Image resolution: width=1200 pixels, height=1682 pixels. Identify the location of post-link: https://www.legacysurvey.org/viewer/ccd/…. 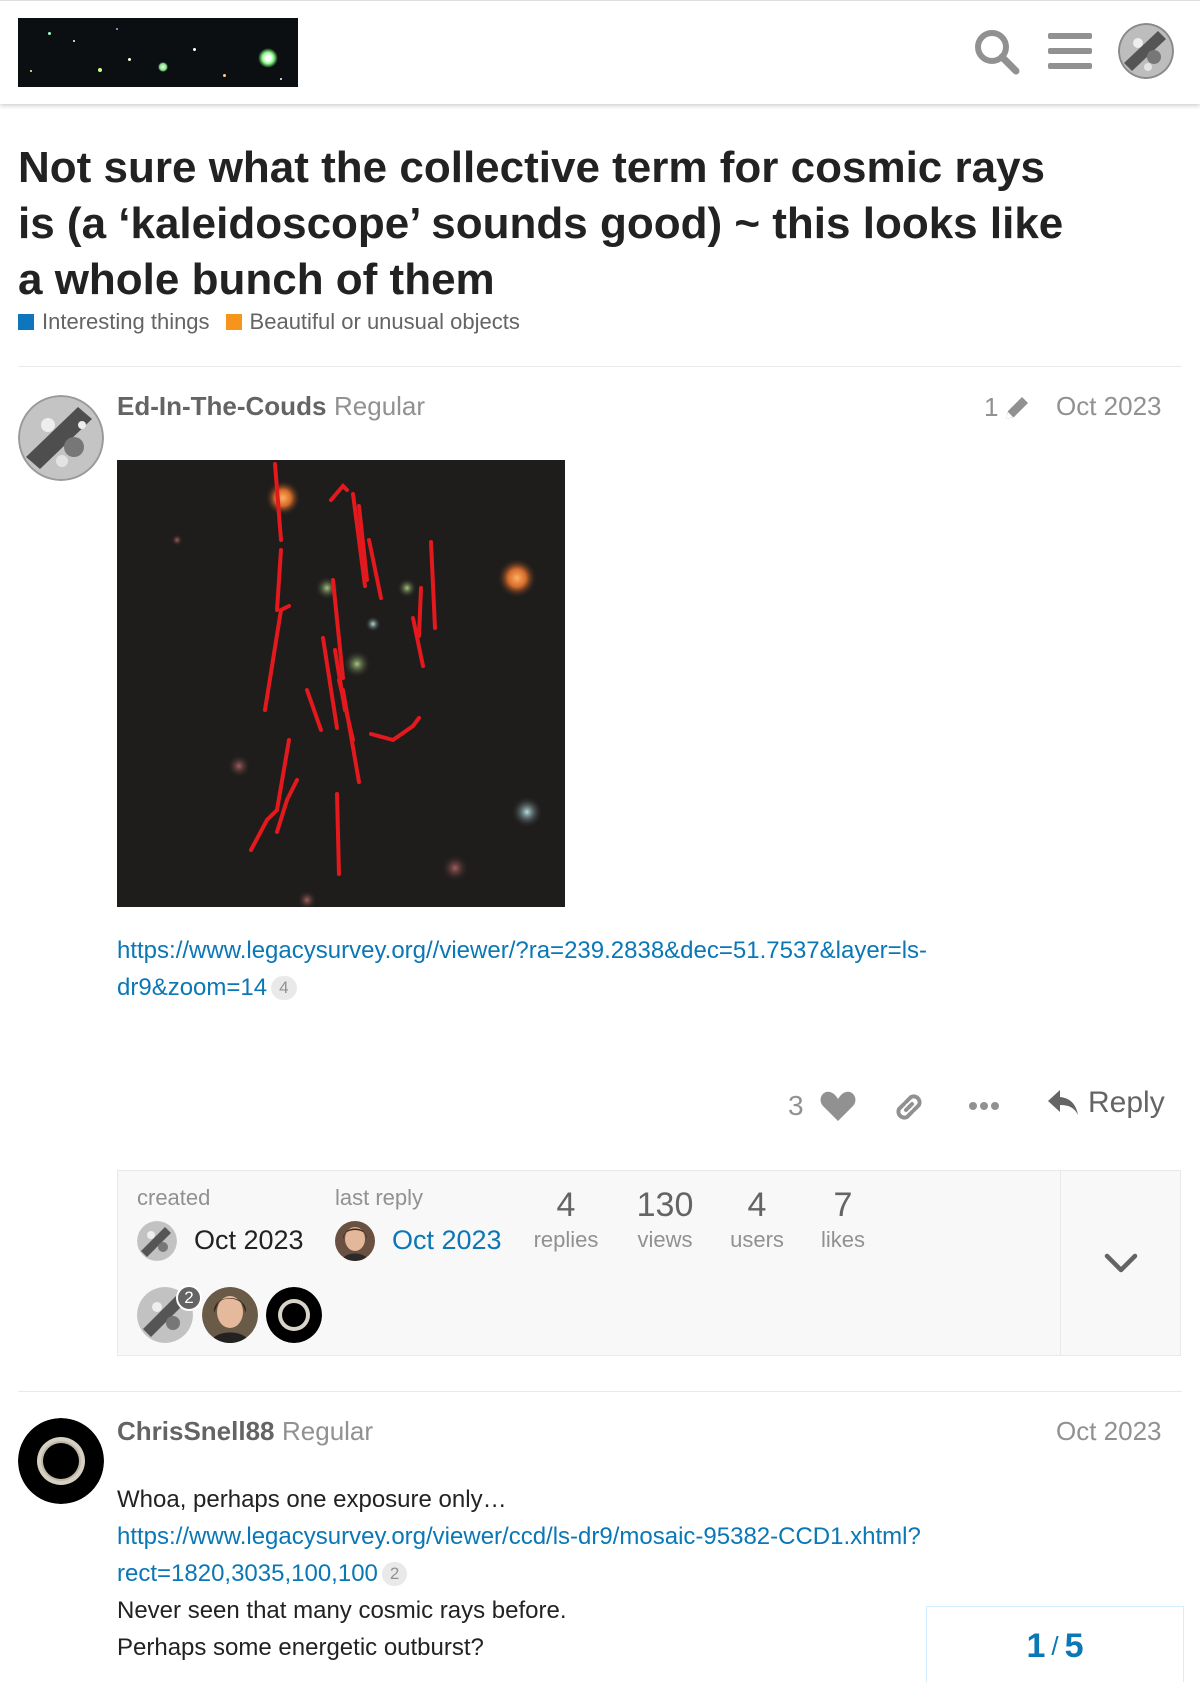
(519, 1555).